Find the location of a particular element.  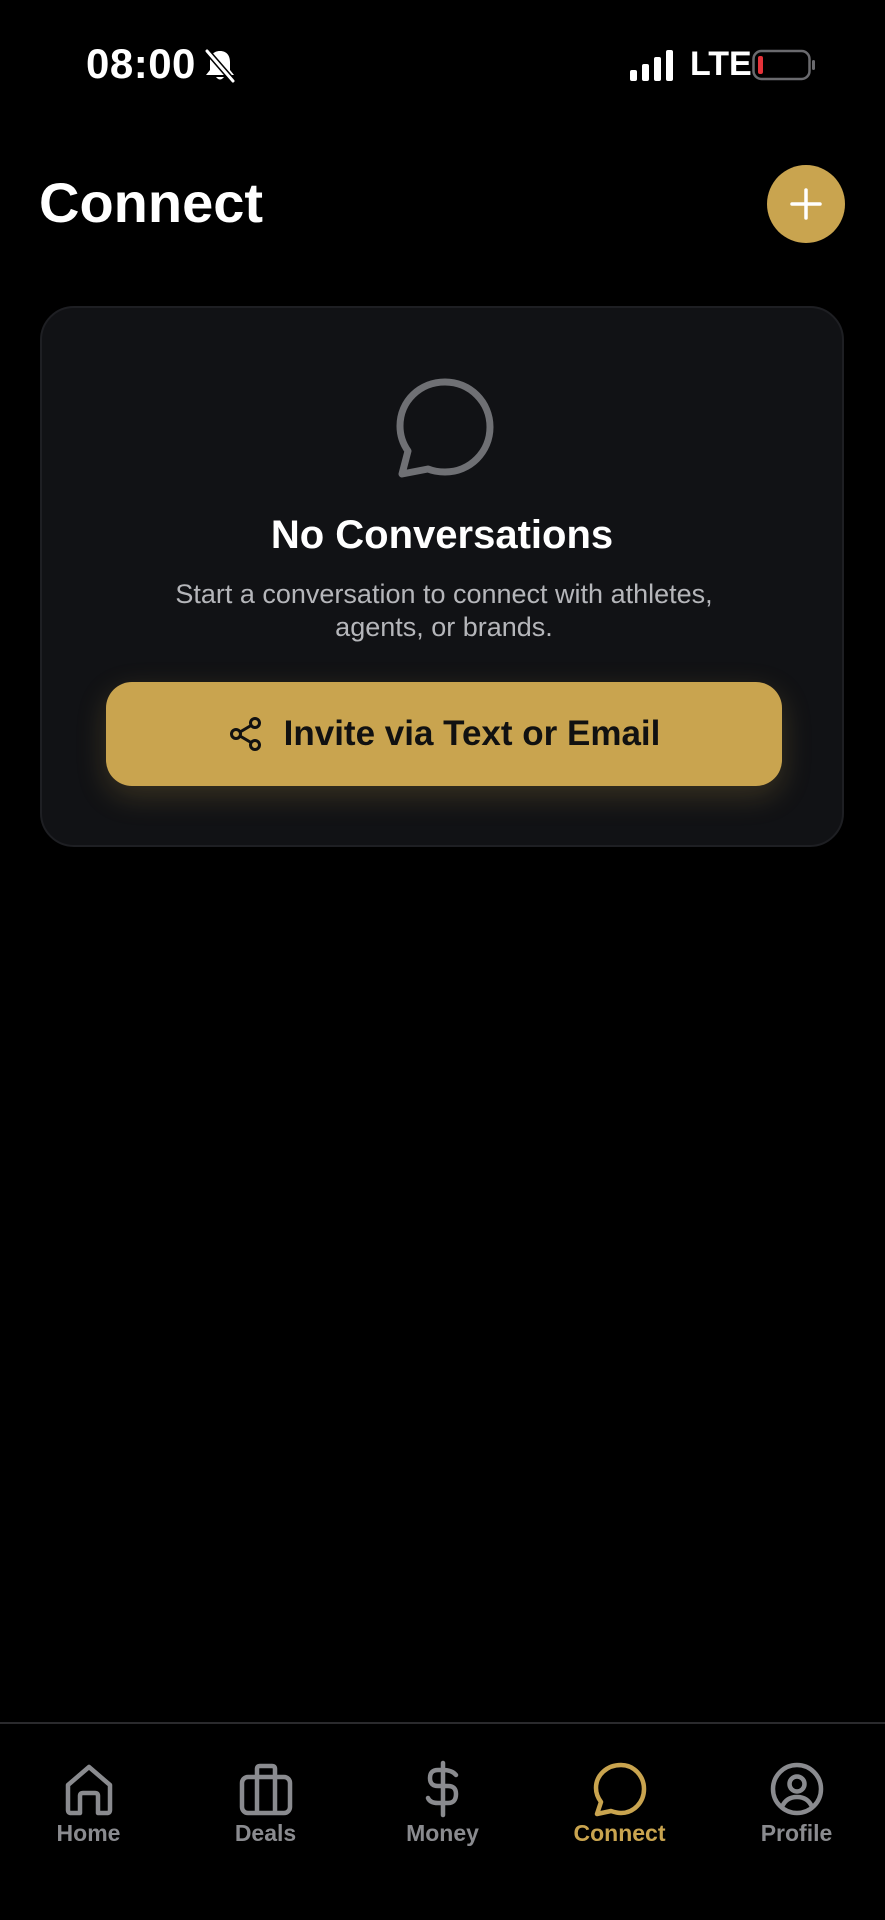

invite-button: Invite via Text or Email is located at coordinates (444, 734).